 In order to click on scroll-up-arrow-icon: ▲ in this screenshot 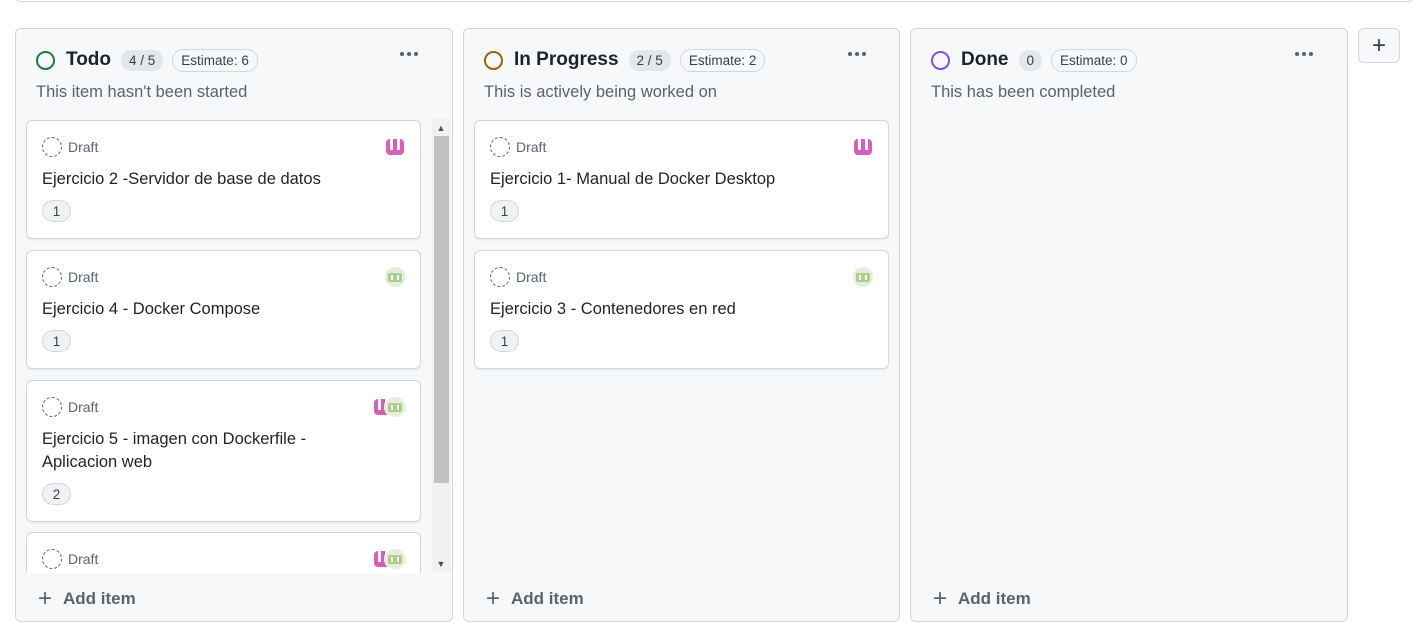, I will do `click(441, 127)`.